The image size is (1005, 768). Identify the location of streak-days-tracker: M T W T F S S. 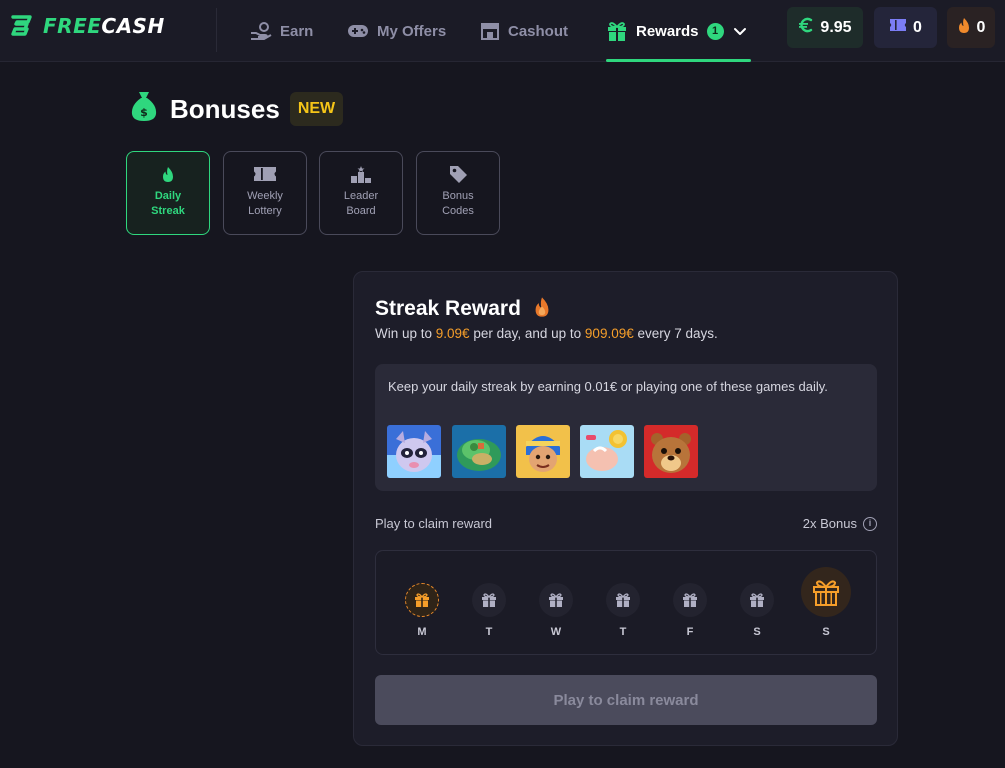
(626, 602).